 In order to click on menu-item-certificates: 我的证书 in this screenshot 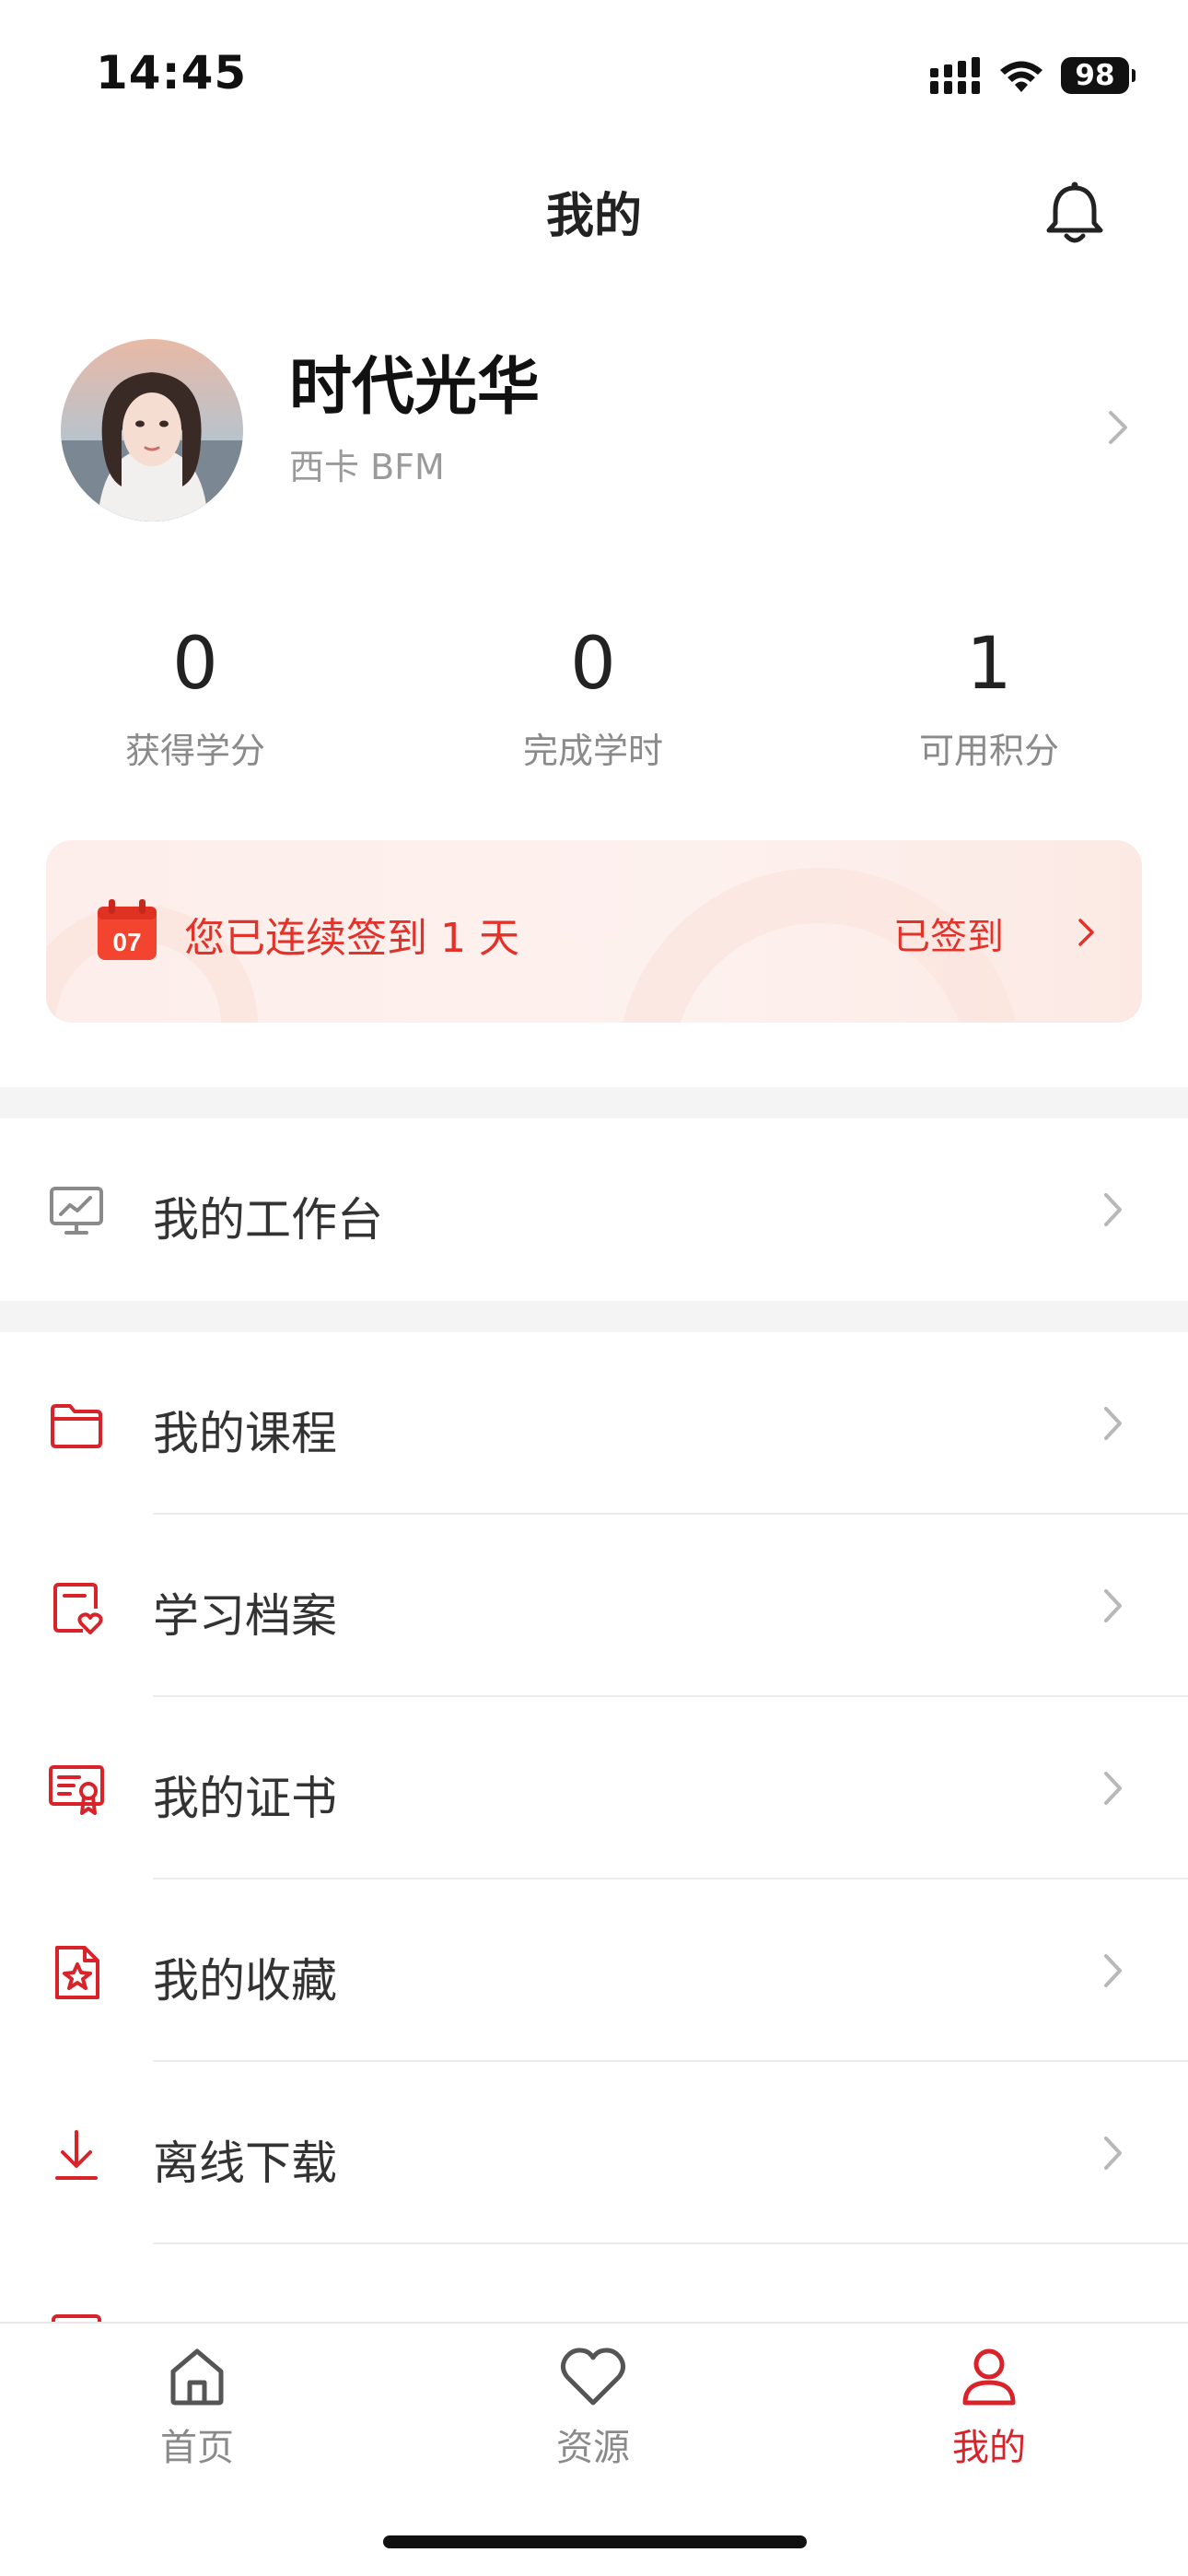, I will do `click(594, 1788)`.